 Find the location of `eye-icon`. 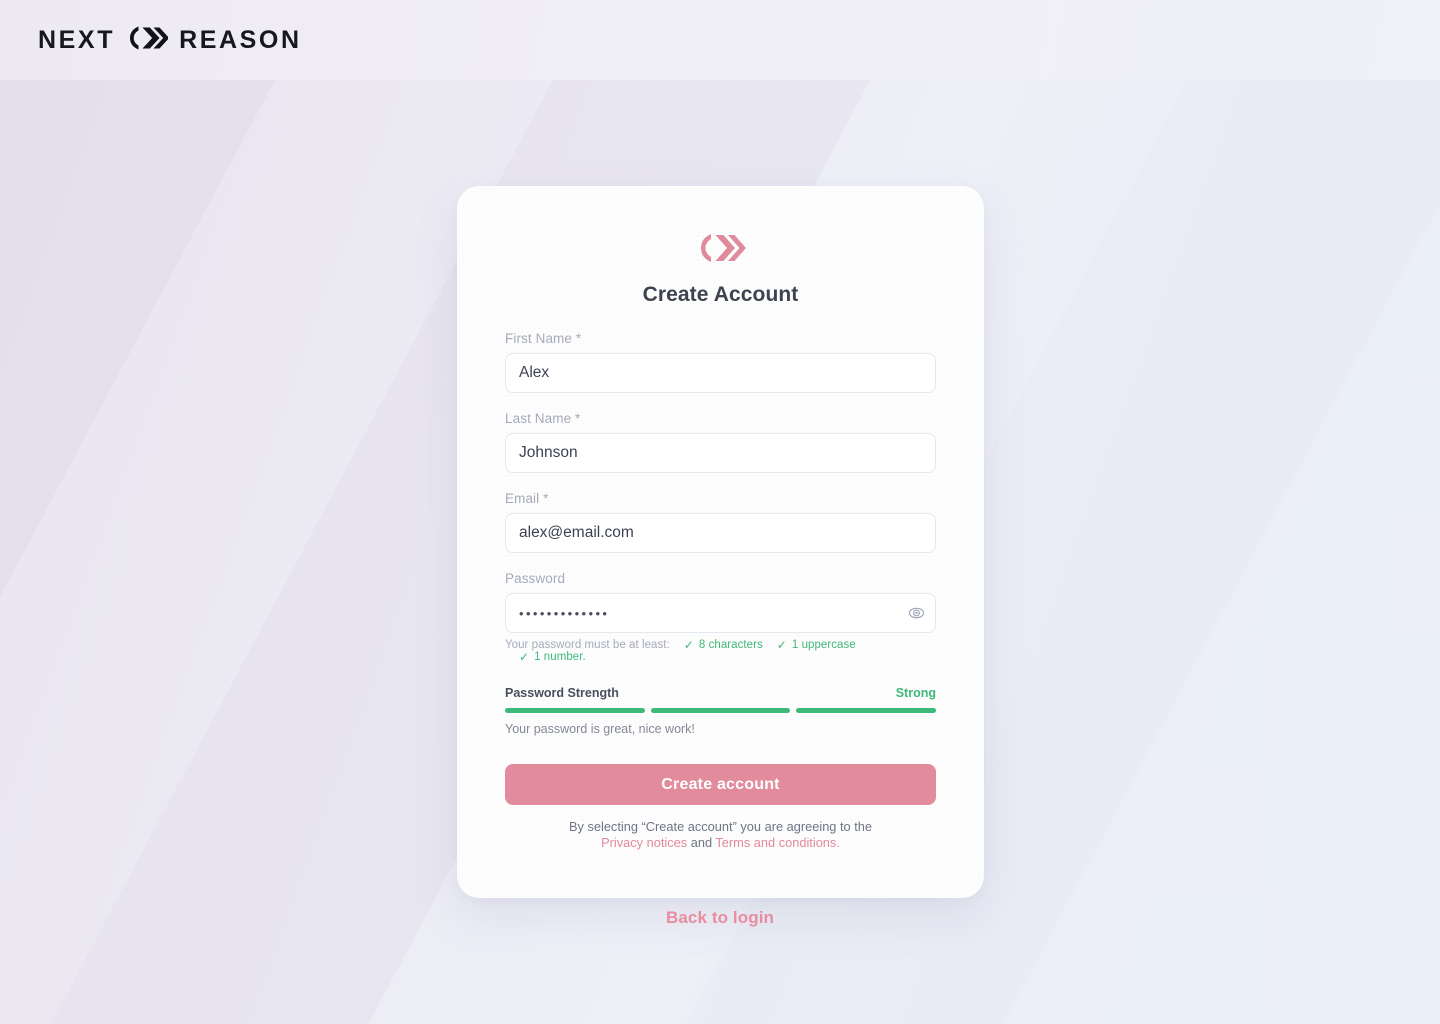

eye-icon is located at coordinates (916, 613).